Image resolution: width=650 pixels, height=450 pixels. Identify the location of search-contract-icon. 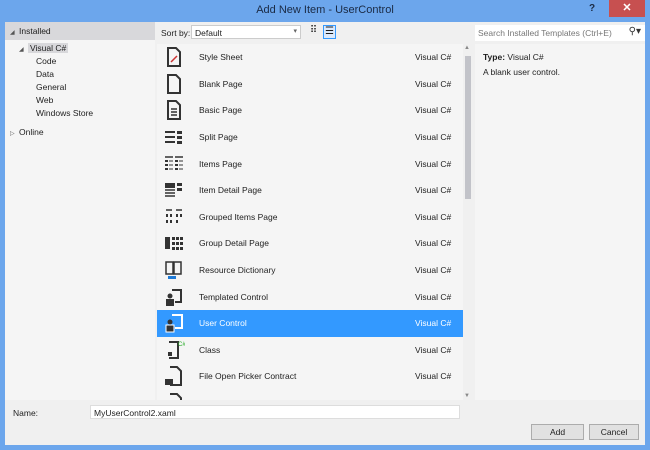
(174, 396).